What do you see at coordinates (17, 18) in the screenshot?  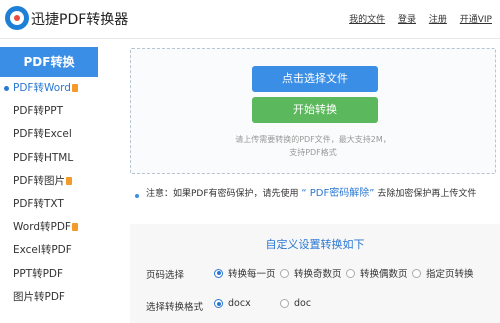 I see `app-logo-icon` at bounding box center [17, 18].